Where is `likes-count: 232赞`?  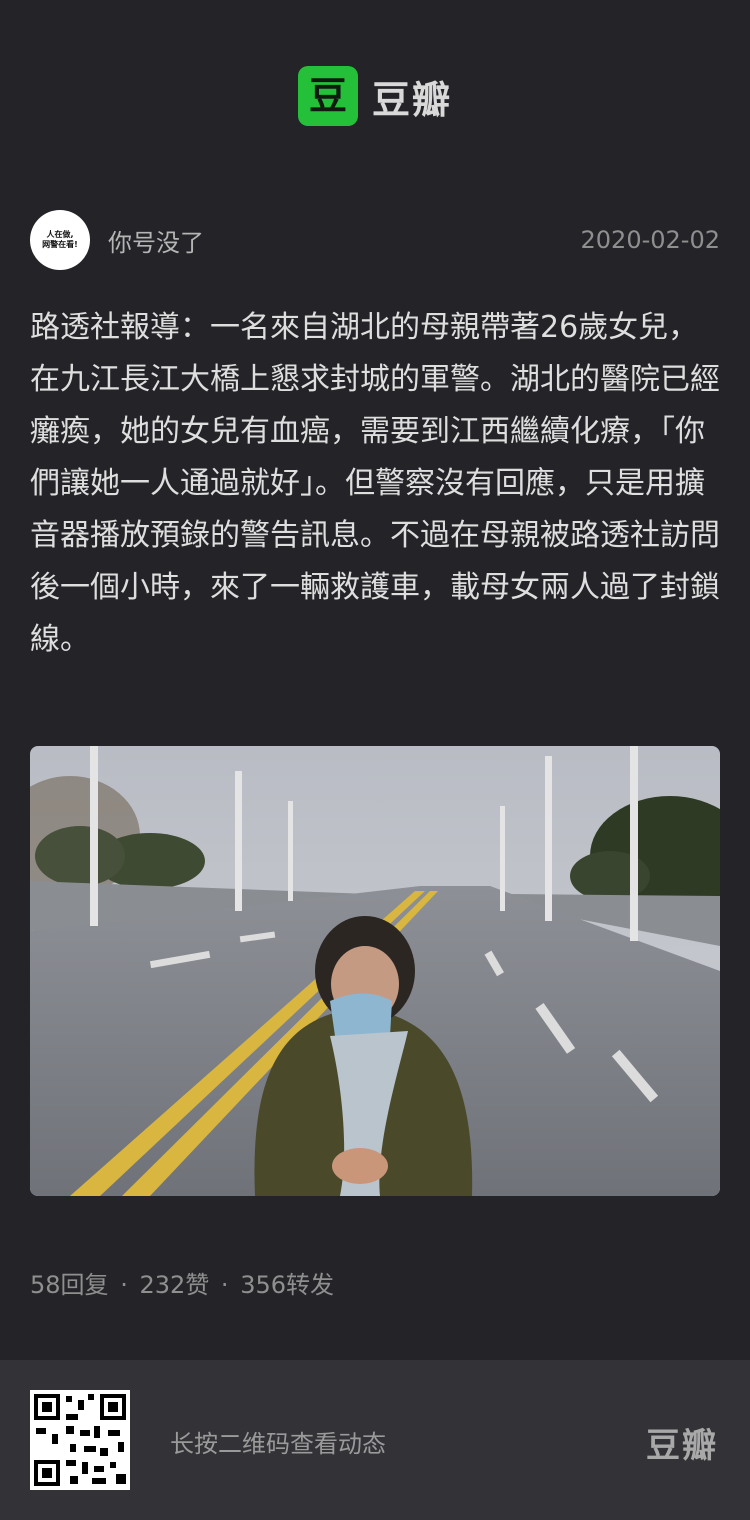
likes-count: 232赞 is located at coordinates (174, 1285).